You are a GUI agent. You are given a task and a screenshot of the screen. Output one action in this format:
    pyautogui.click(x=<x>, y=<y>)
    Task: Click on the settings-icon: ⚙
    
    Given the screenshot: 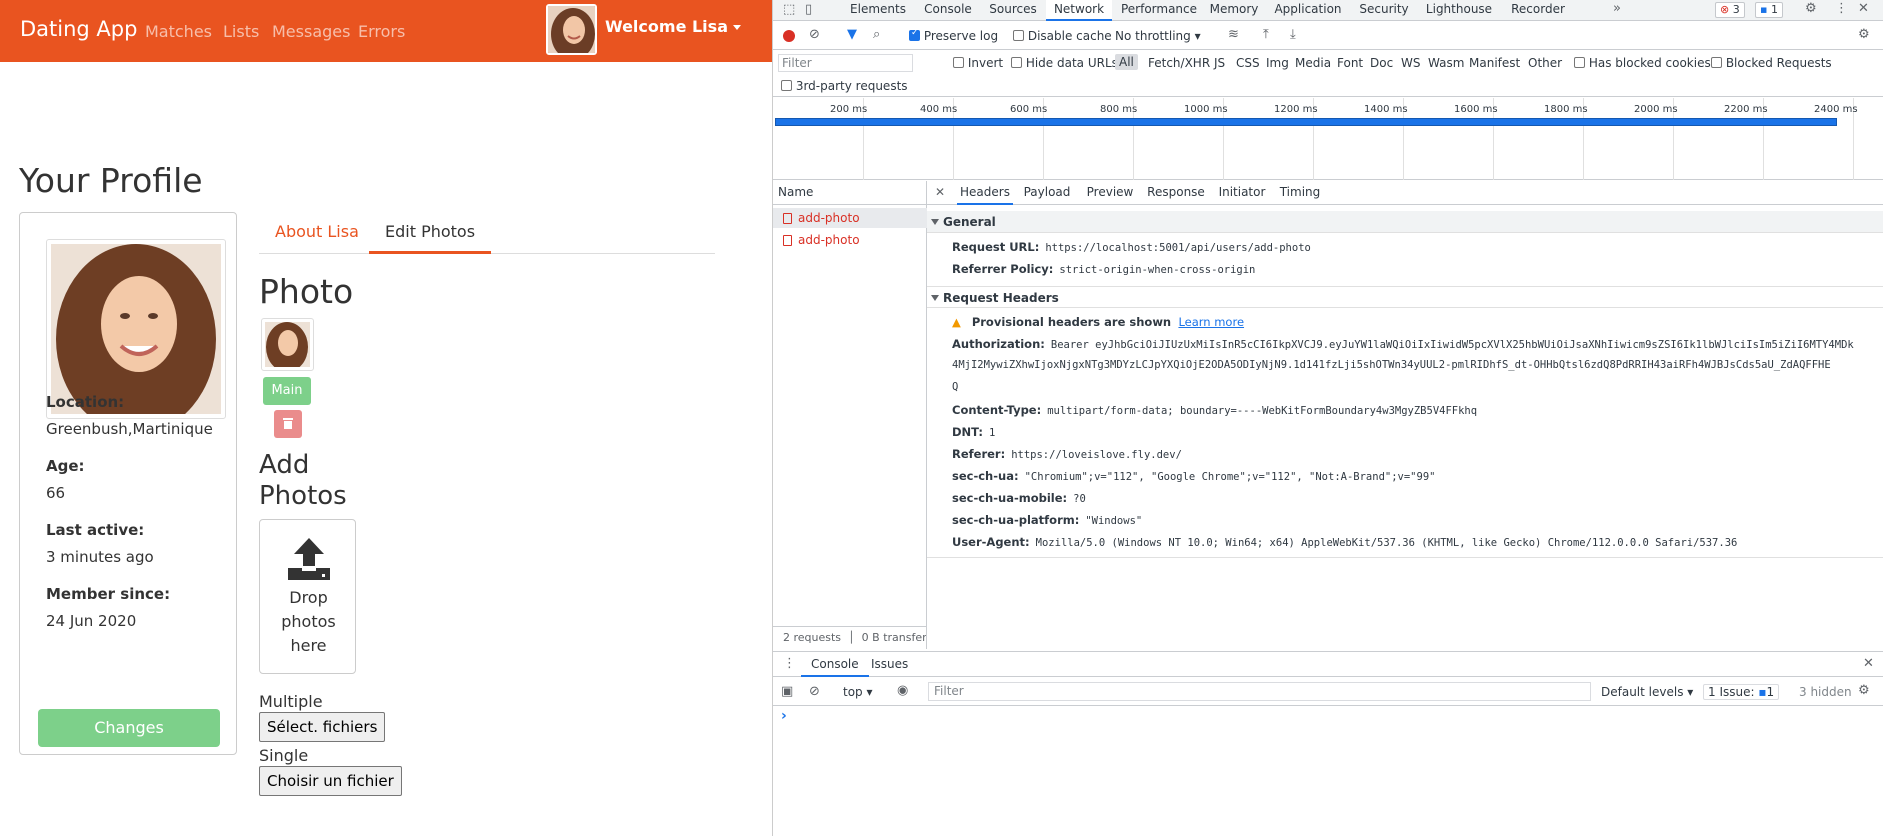 What is the action you would take?
    pyautogui.click(x=1811, y=8)
    